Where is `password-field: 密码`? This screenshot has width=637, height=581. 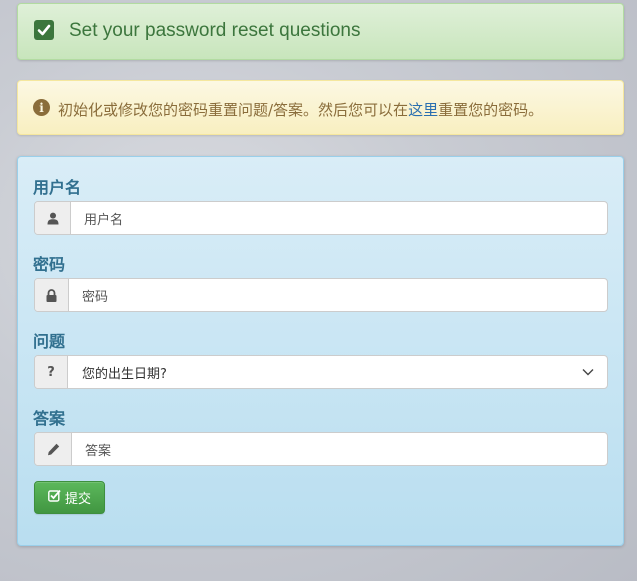 password-field: 密码 is located at coordinates (321, 295).